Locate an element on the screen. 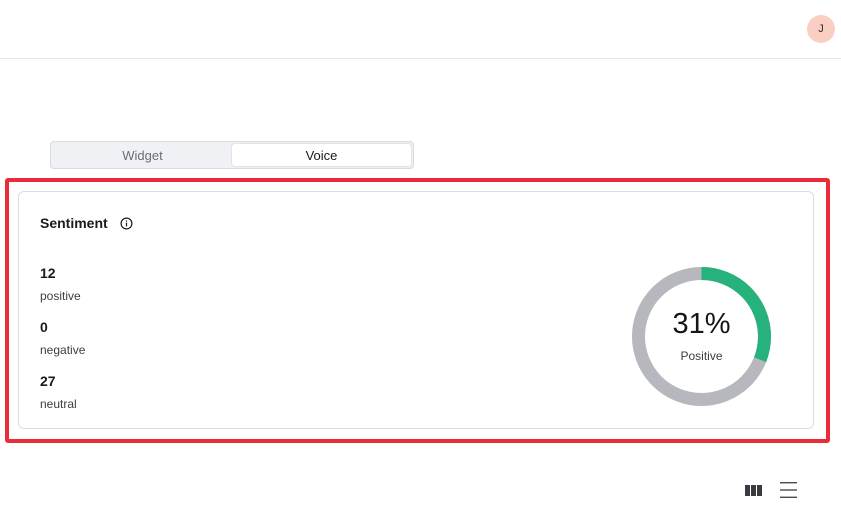 Image resolution: width=841 pixels, height=512 pixels. user-avatar: J is located at coordinates (821, 29).